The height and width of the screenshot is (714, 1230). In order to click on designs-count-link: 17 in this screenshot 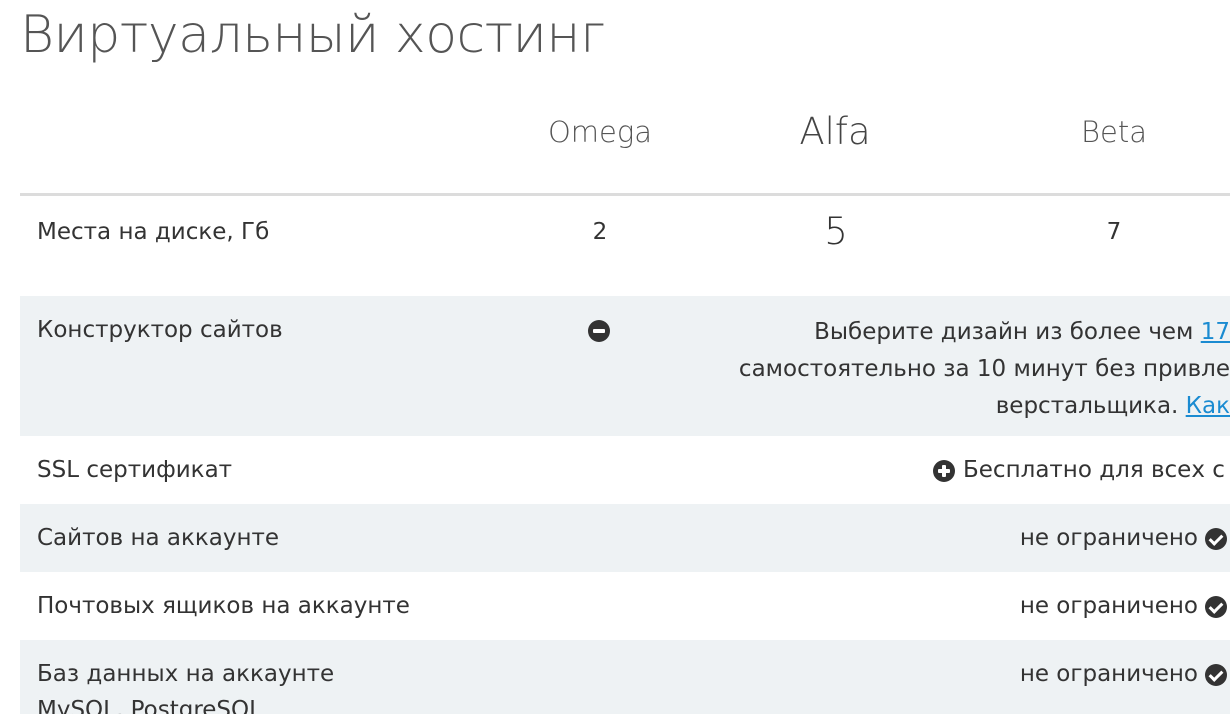, I will do `click(1215, 332)`.